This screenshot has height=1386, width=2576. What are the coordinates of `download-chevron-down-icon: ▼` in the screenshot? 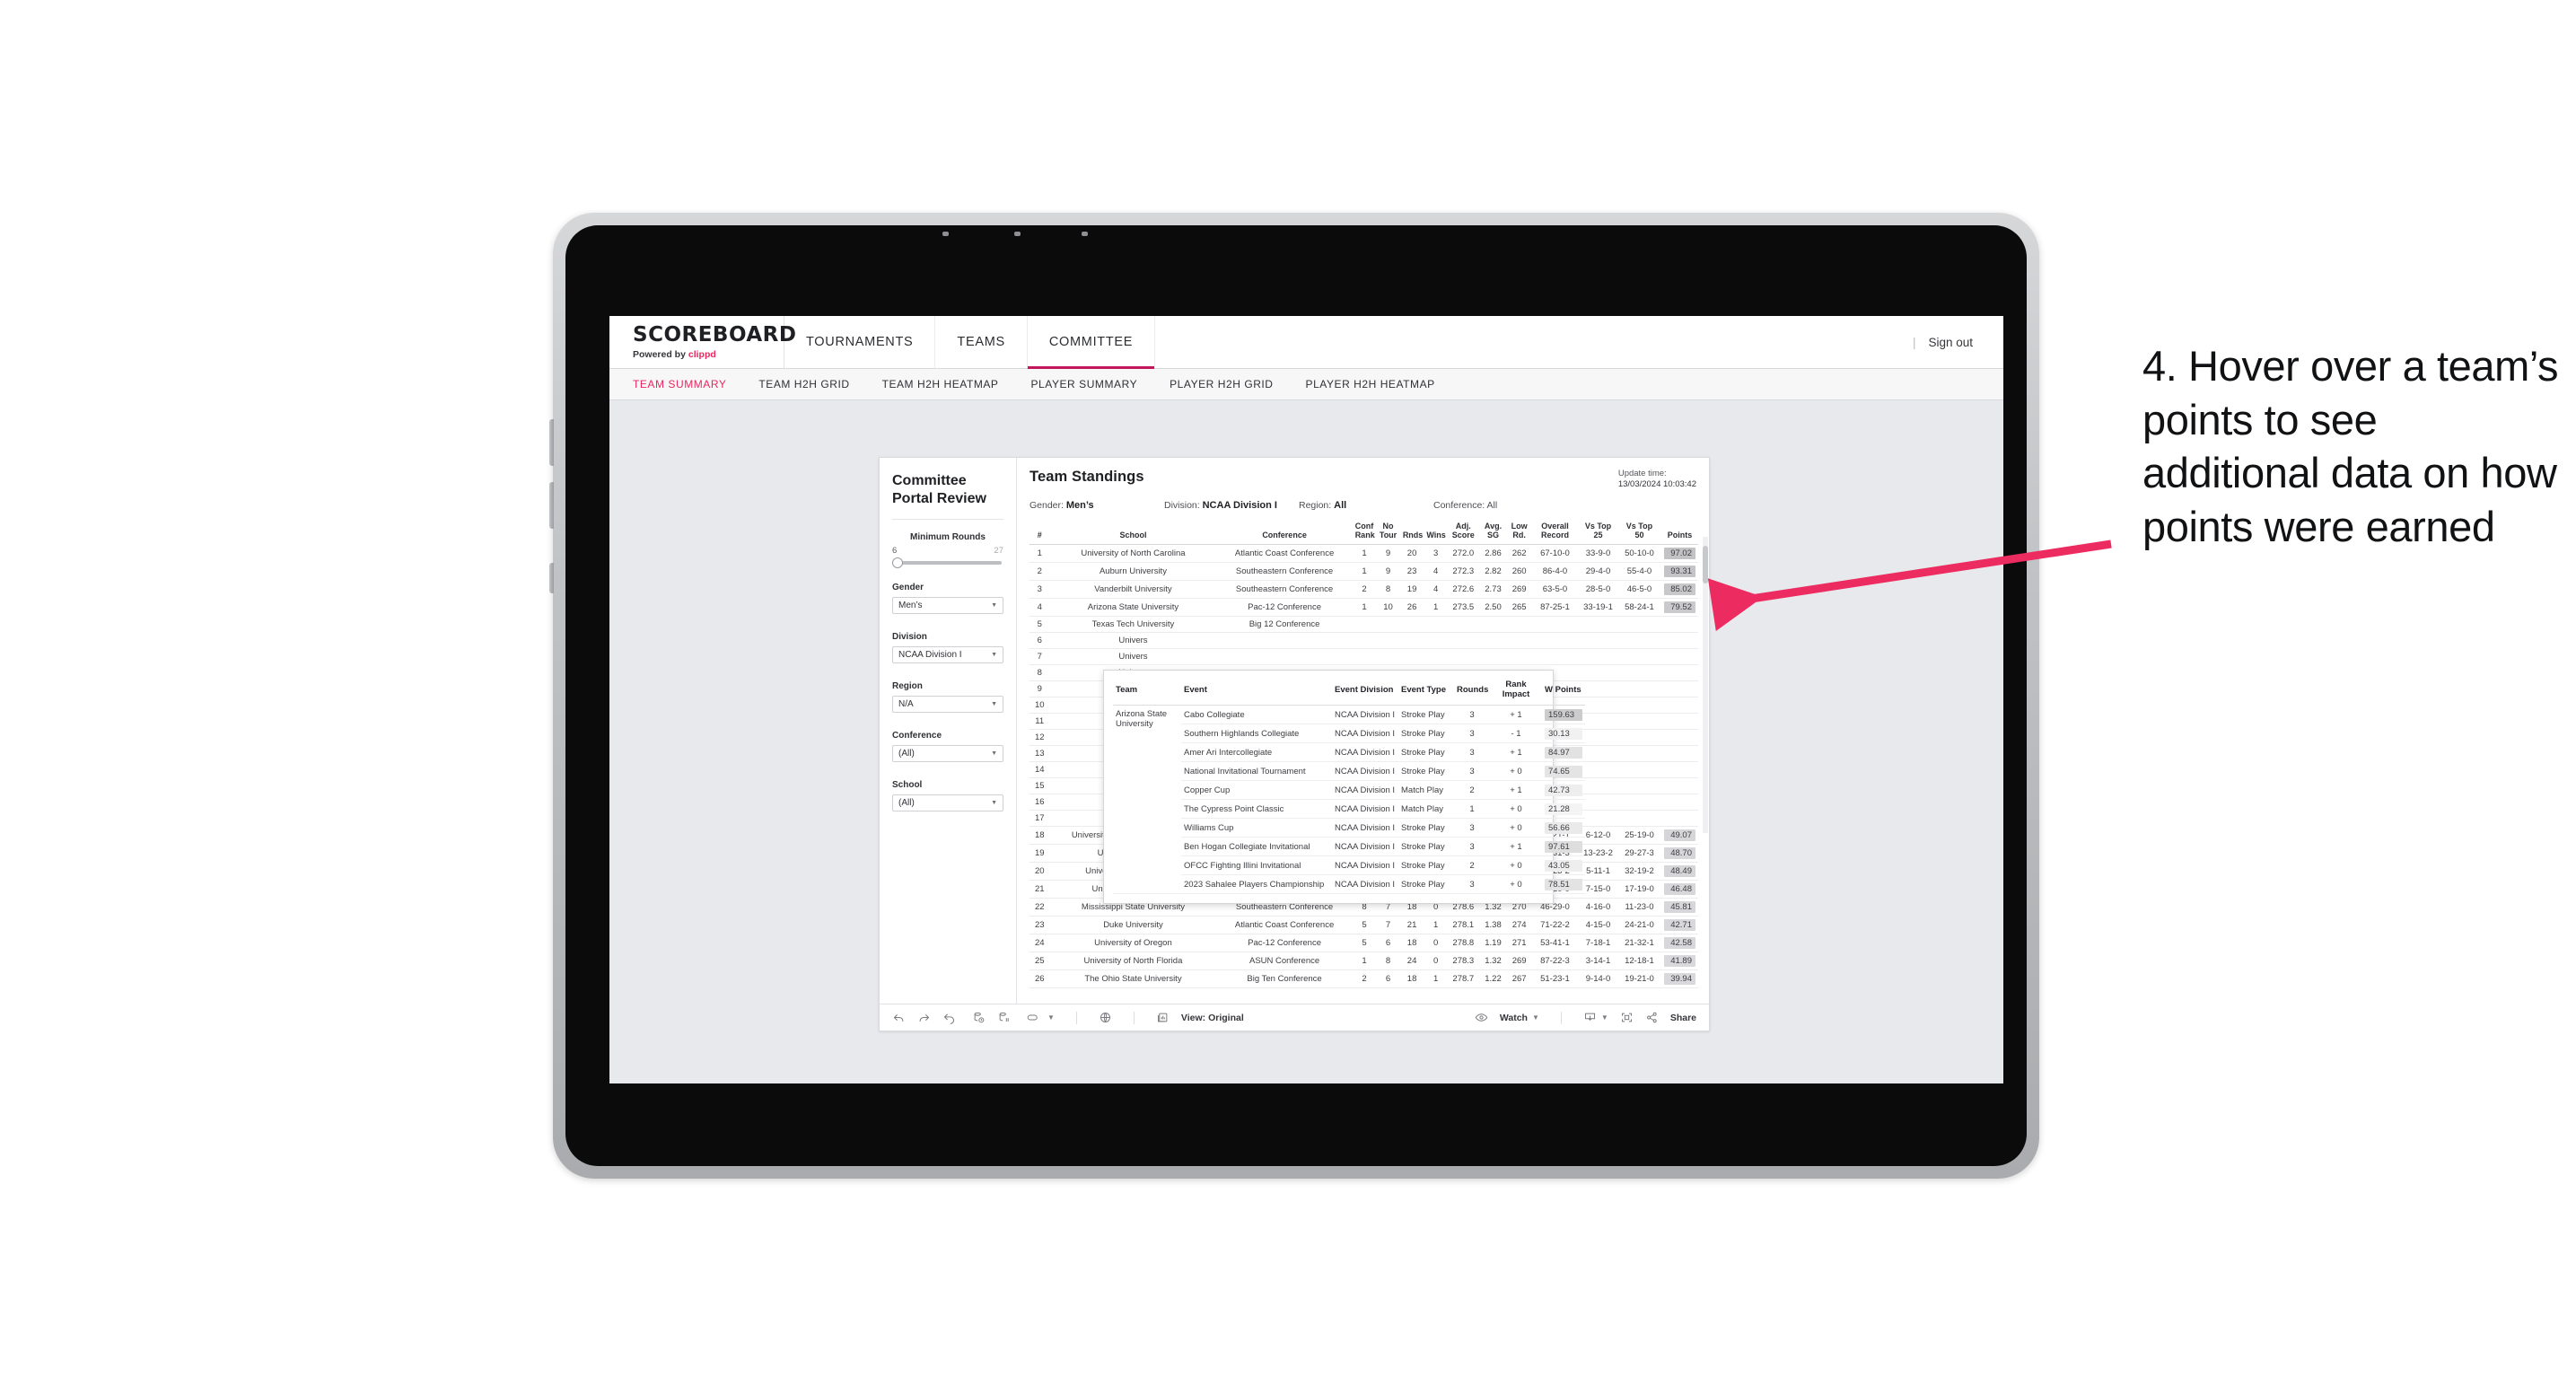 It's located at (1604, 1018).